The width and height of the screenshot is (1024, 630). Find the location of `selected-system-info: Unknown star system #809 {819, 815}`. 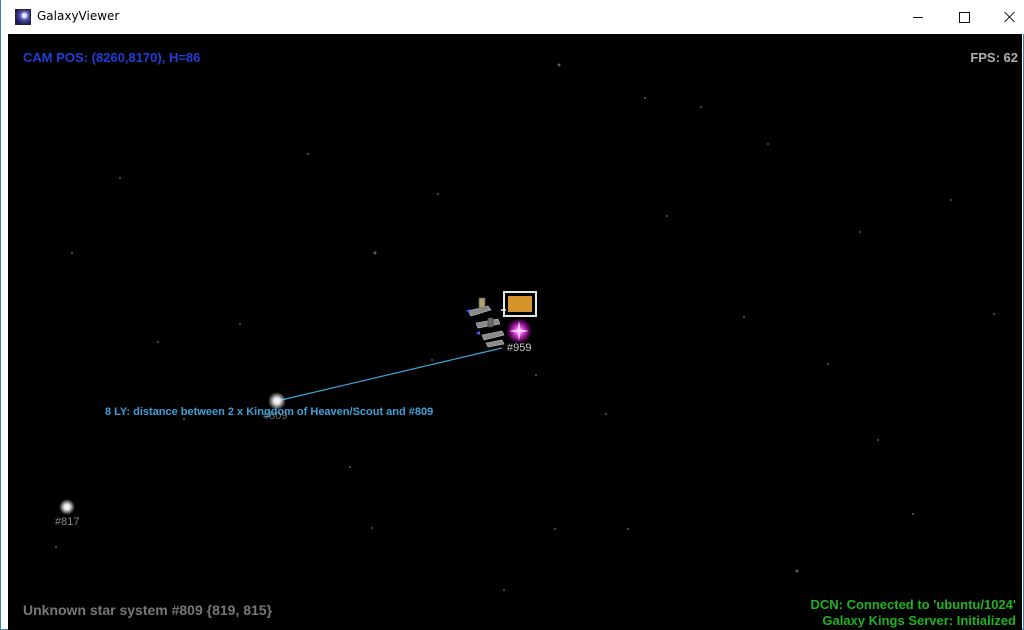

selected-system-info: Unknown star system #809 {819, 815} is located at coordinates (148, 610).